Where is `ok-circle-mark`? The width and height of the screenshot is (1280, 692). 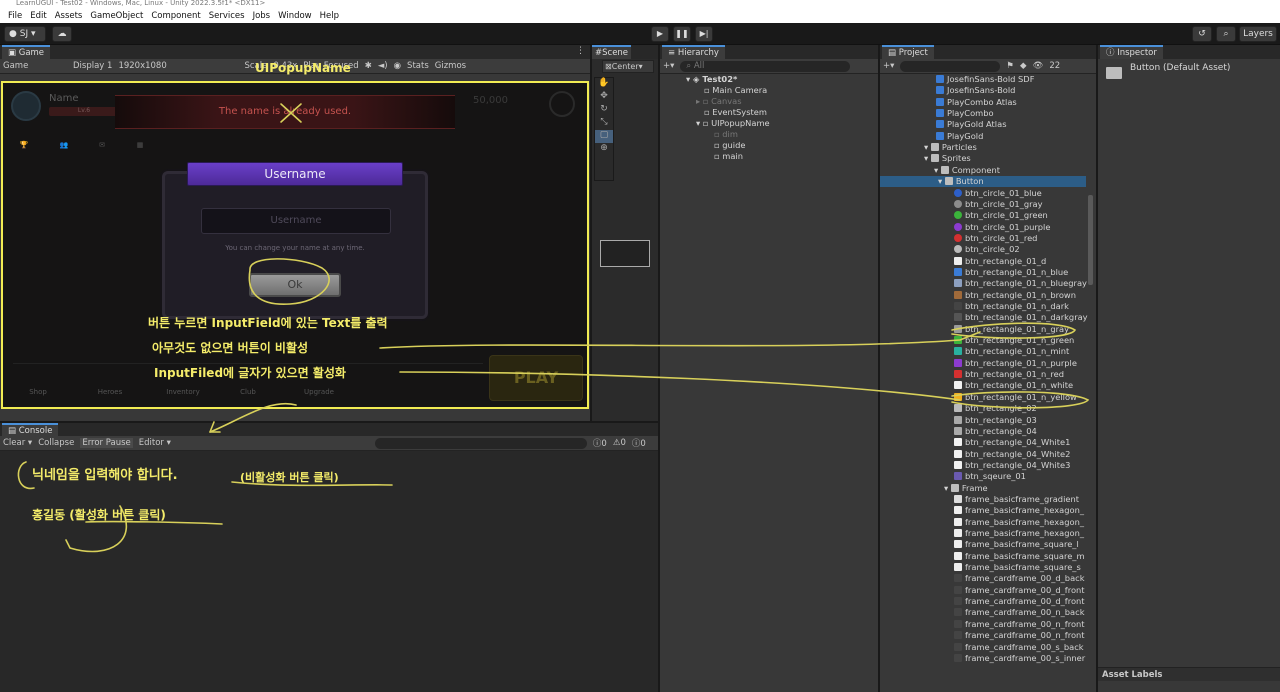 ok-circle-mark is located at coordinates (289, 281).